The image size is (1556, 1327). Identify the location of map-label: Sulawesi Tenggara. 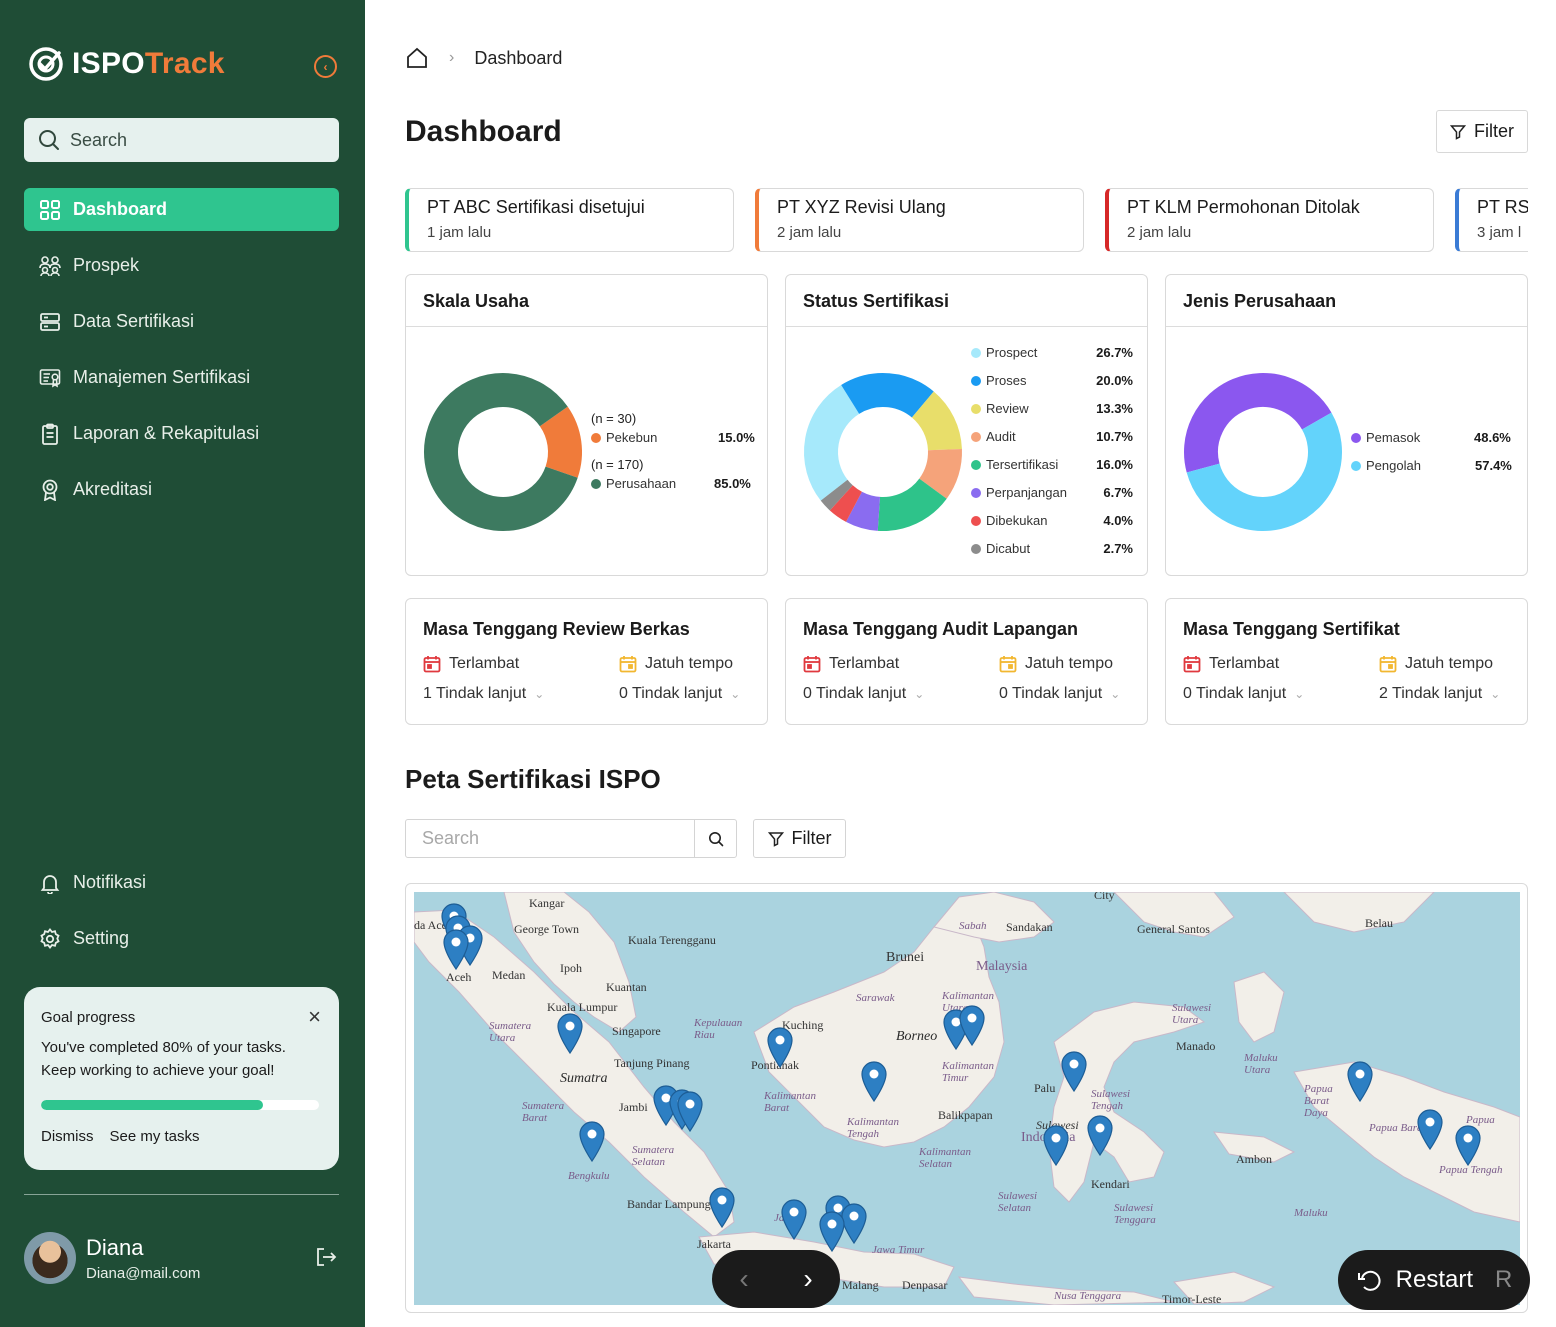
(1135, 1214).